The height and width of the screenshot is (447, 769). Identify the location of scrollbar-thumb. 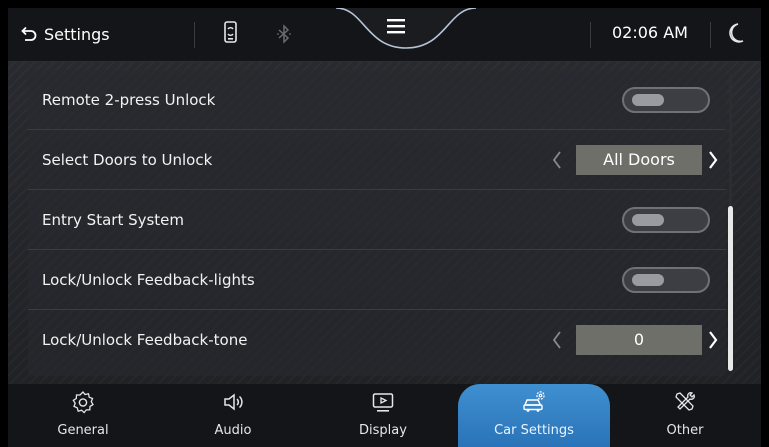
(730, 288).